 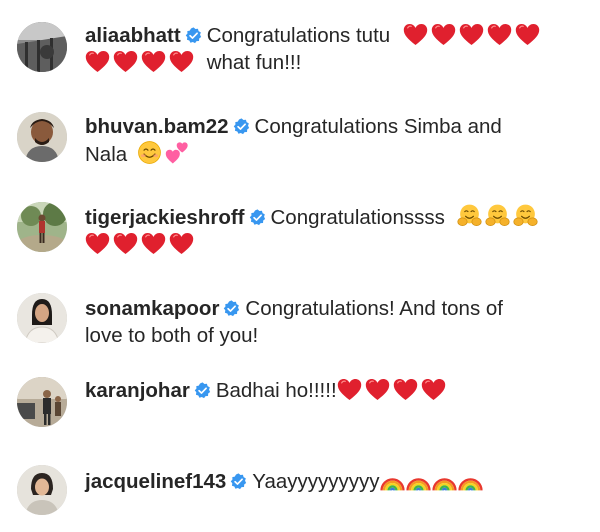 I want to click on comment-text: karanjohar Badhai ho!!!!!, so click(x=335, y=390).